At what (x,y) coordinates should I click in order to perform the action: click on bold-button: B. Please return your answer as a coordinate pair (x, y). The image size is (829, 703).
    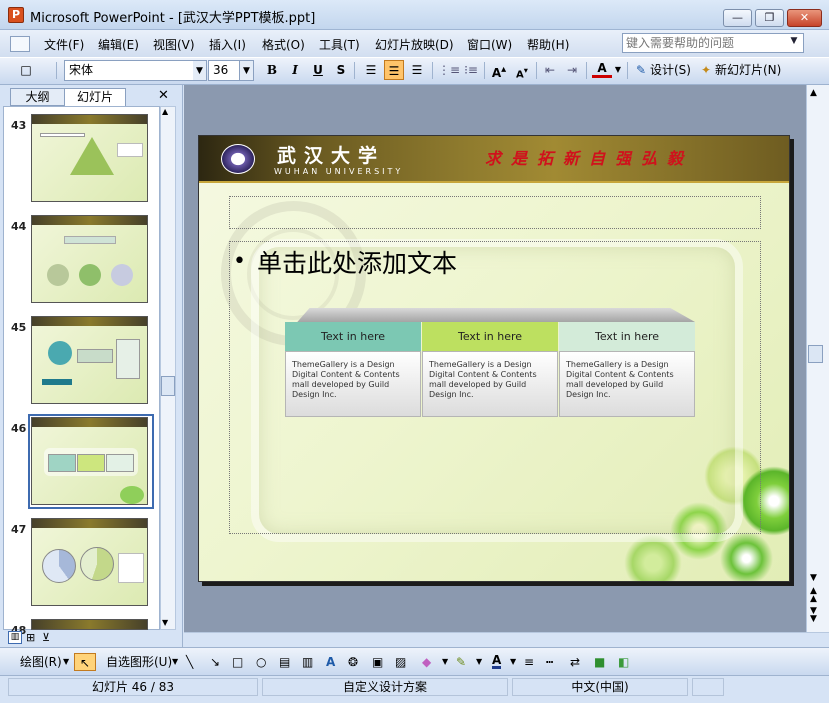
    Looking at the image, I should click on (272, 70).